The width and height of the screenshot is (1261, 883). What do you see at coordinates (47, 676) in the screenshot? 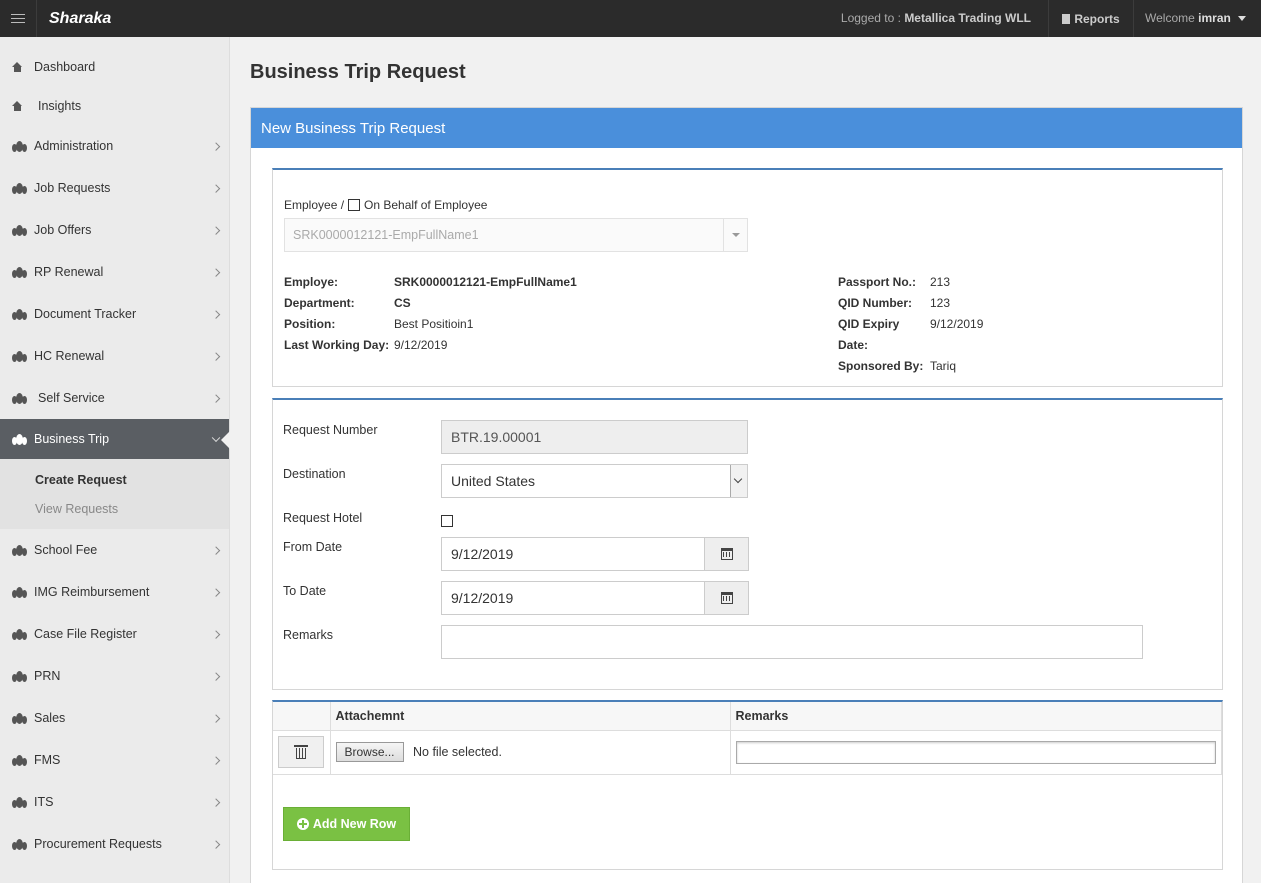
I see `sidebar-item-label: PRN` at bounding box center [47, 676].